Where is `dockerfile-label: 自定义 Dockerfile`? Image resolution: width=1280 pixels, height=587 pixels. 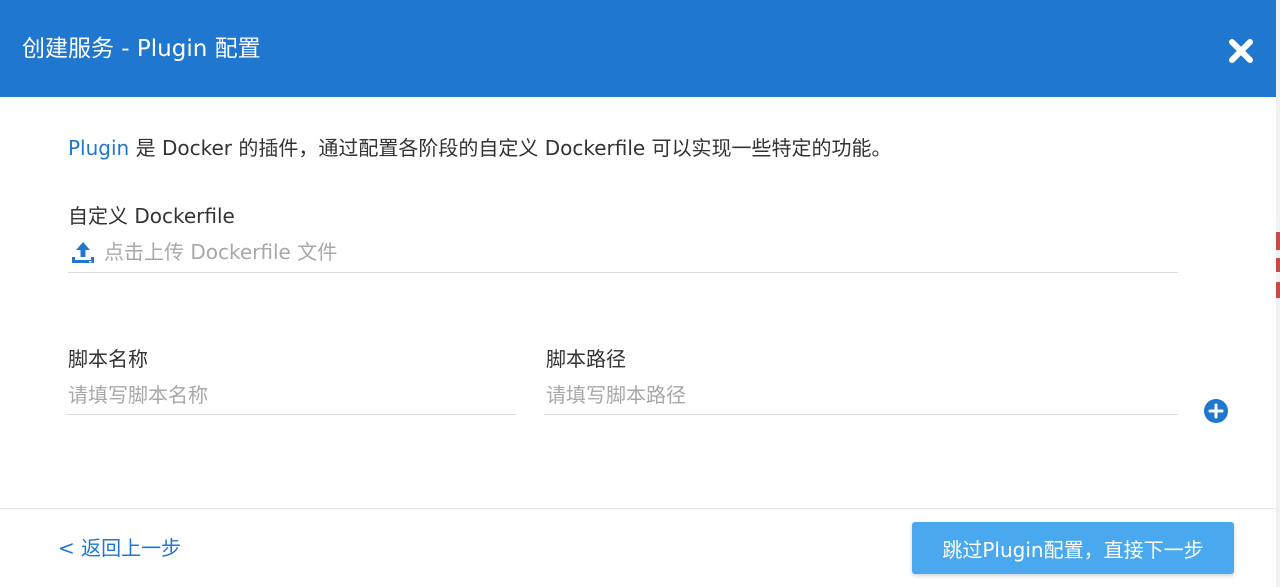
dockerfile-label: 自定义 Dockerfile is located at coordinates (151, 216).